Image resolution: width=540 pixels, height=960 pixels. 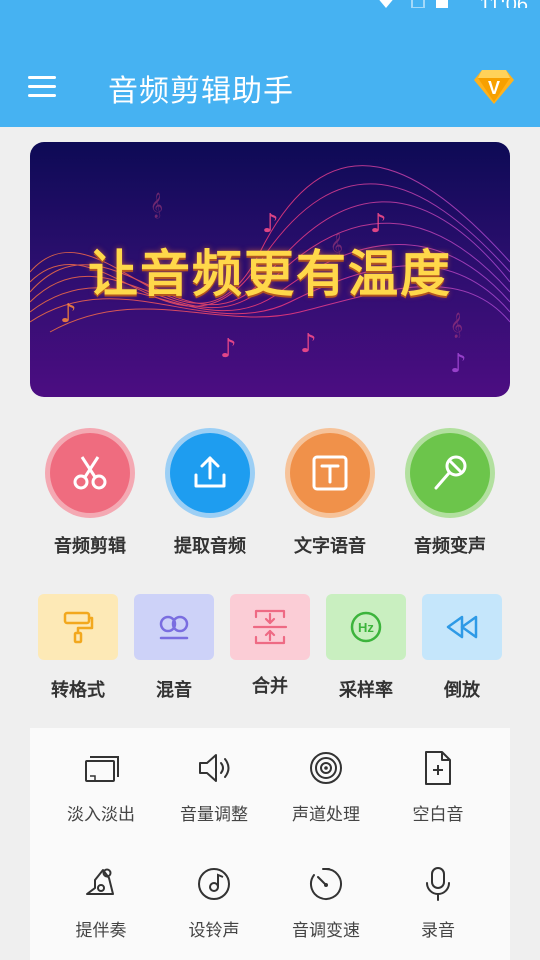 I want to click on app-bar: 音频剪辑助手 V, so click(x=270, y=67).